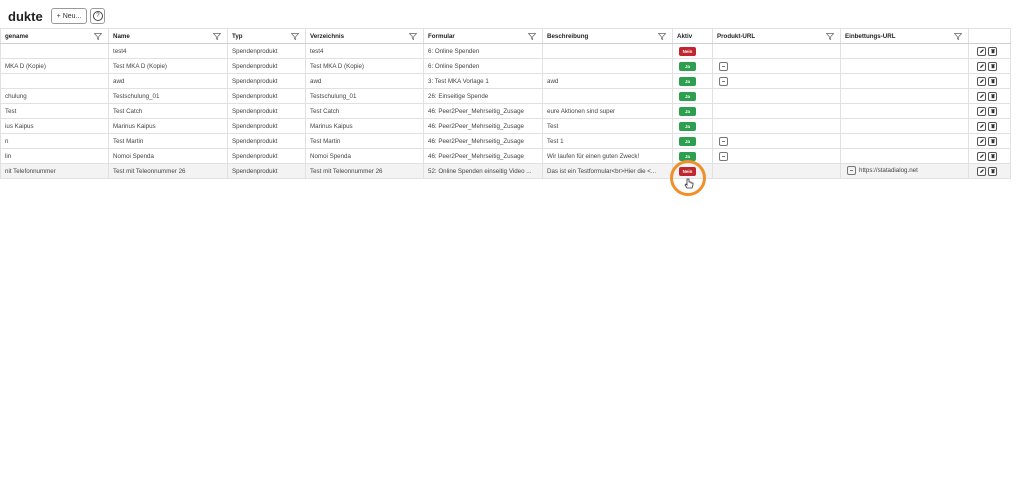  Describe the element at coordinates (483, 156) in the screenshot. I see `cell-form: 46: Peer2Peer_Mehrseitig_Zusage` at that location.